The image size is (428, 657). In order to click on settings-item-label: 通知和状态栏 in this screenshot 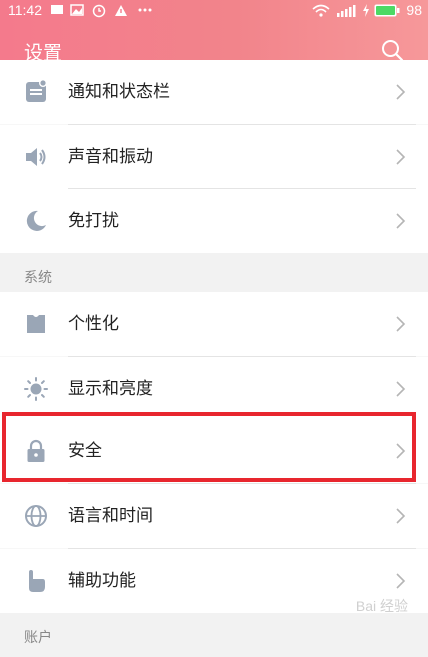, I will do `click(119, 92)`.